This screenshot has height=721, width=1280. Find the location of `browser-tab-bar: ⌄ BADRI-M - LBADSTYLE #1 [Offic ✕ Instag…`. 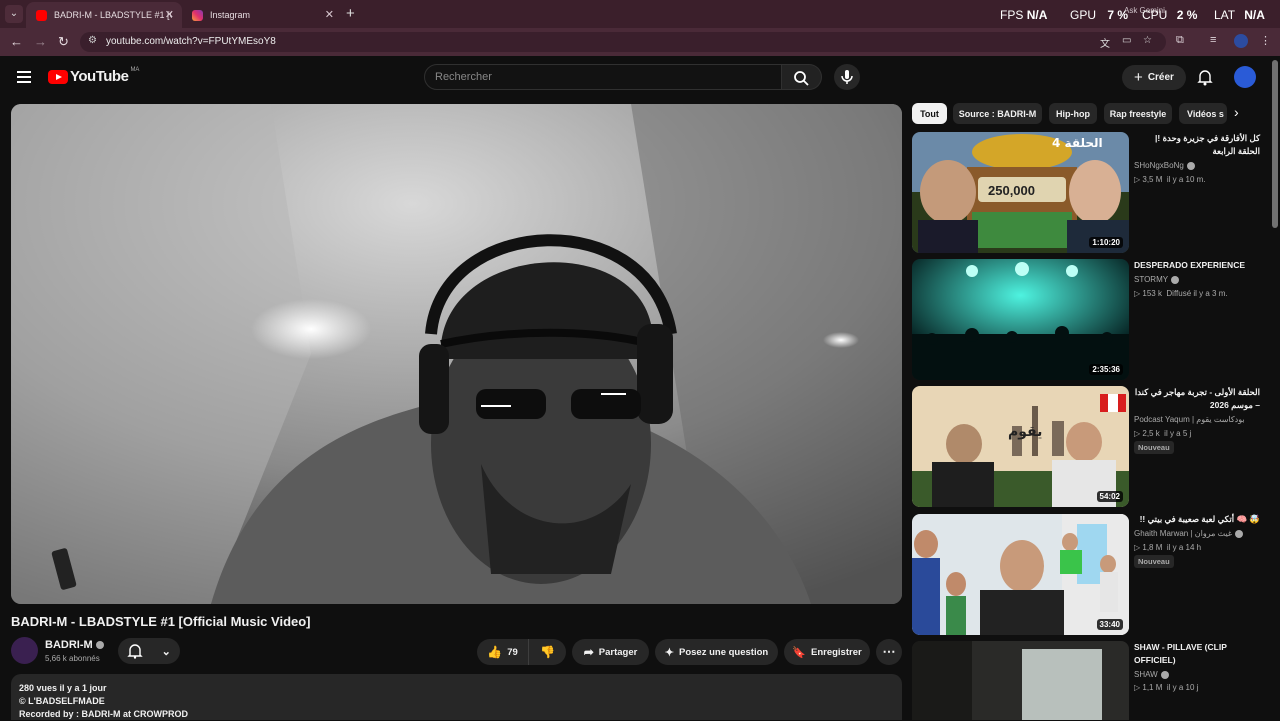

browser-tab-bar: ⌄ BADRI-M - LBADSTYLE #1 [Offic ✕ Instag… is located at coordinates (640, 14).